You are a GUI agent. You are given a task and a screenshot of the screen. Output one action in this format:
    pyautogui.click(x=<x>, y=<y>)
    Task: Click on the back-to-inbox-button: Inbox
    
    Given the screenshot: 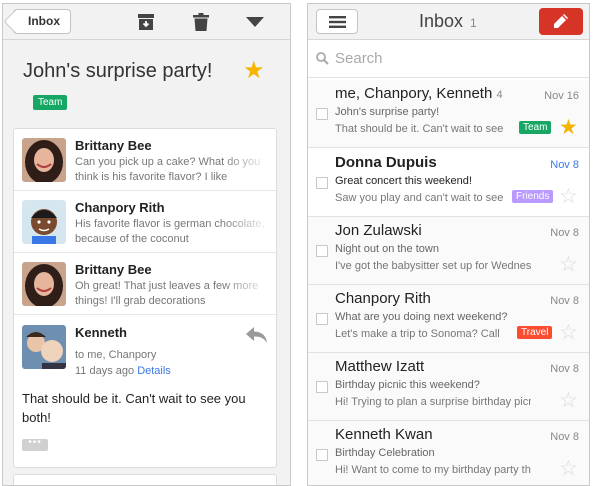 What is the action you would take?
    pyautogui.click(x=42, y=21)
    